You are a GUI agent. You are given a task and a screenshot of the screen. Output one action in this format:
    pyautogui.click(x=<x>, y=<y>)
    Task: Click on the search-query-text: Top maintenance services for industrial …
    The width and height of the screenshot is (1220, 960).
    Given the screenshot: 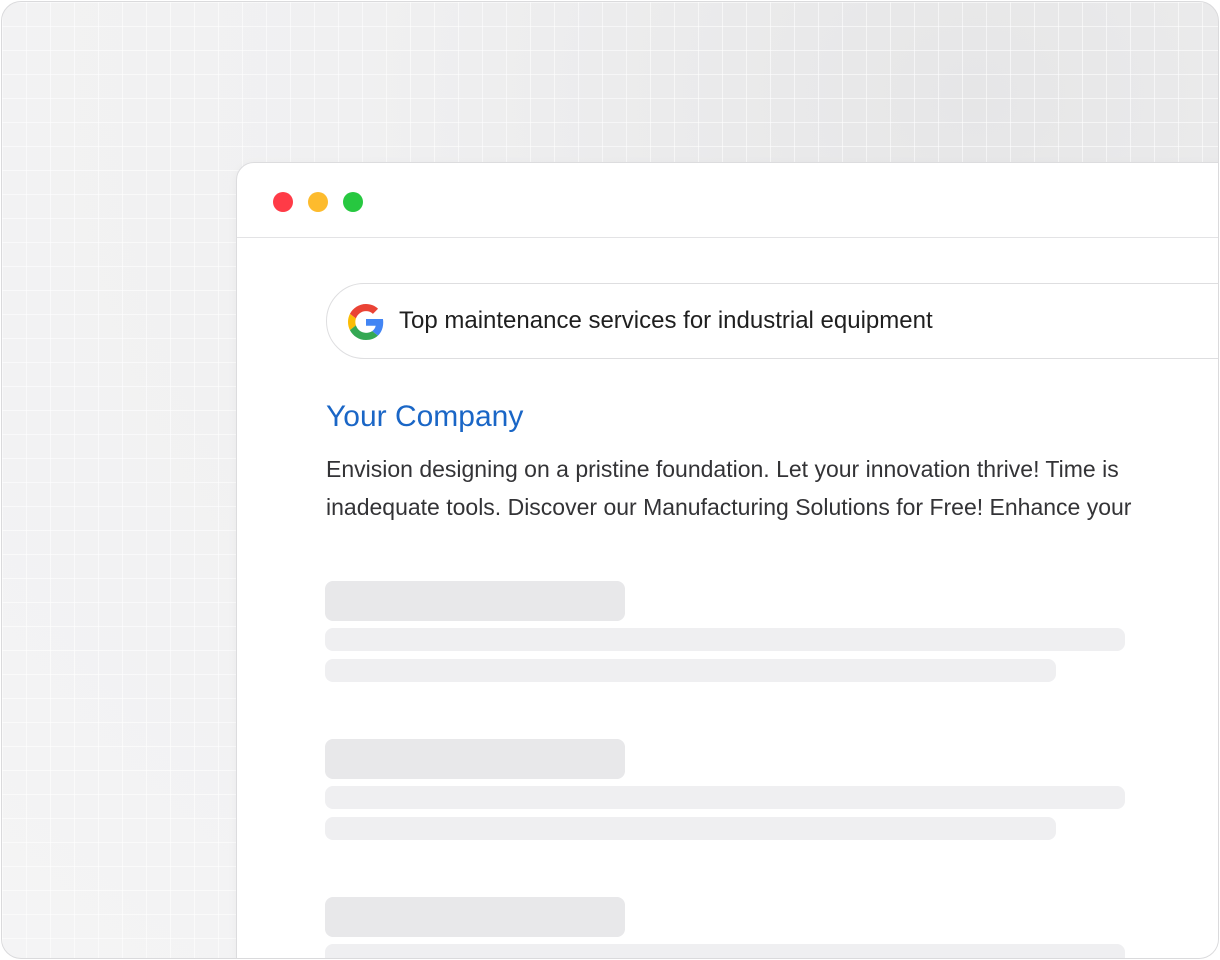 What is the action you would take?
    pyautogui.click(x=666, y=321)
    